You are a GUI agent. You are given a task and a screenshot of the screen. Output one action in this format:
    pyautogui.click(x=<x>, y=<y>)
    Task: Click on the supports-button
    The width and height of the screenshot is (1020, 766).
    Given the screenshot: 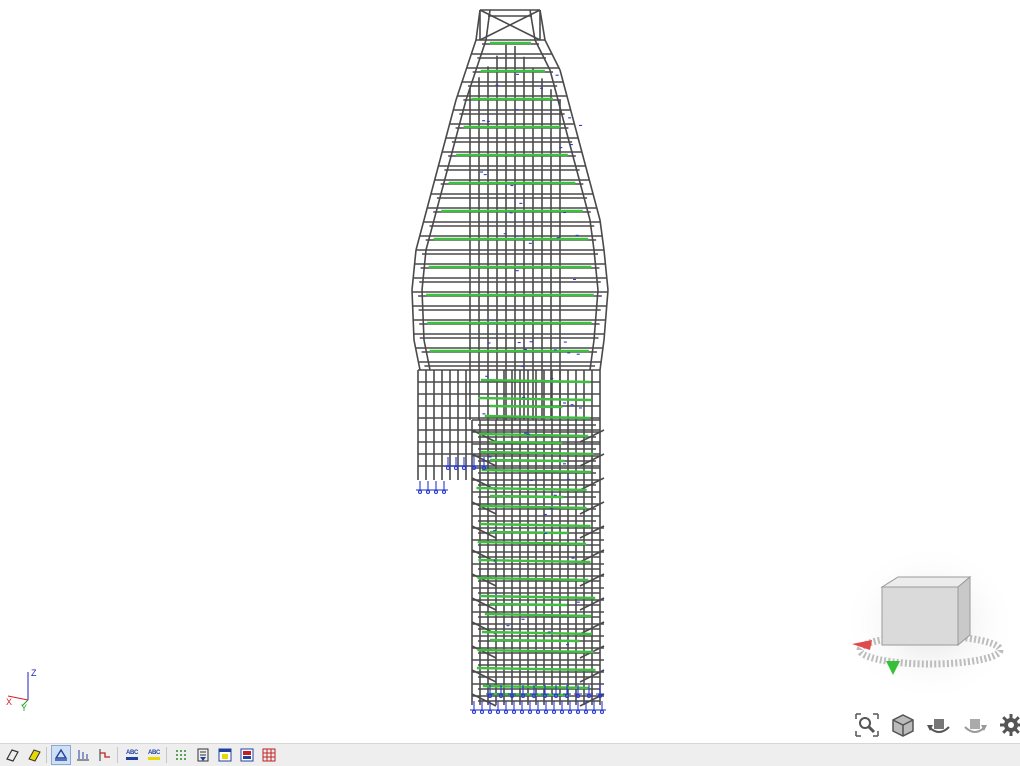 What is the action you would take?
    pyautogui.click(x=61, y=755)
    